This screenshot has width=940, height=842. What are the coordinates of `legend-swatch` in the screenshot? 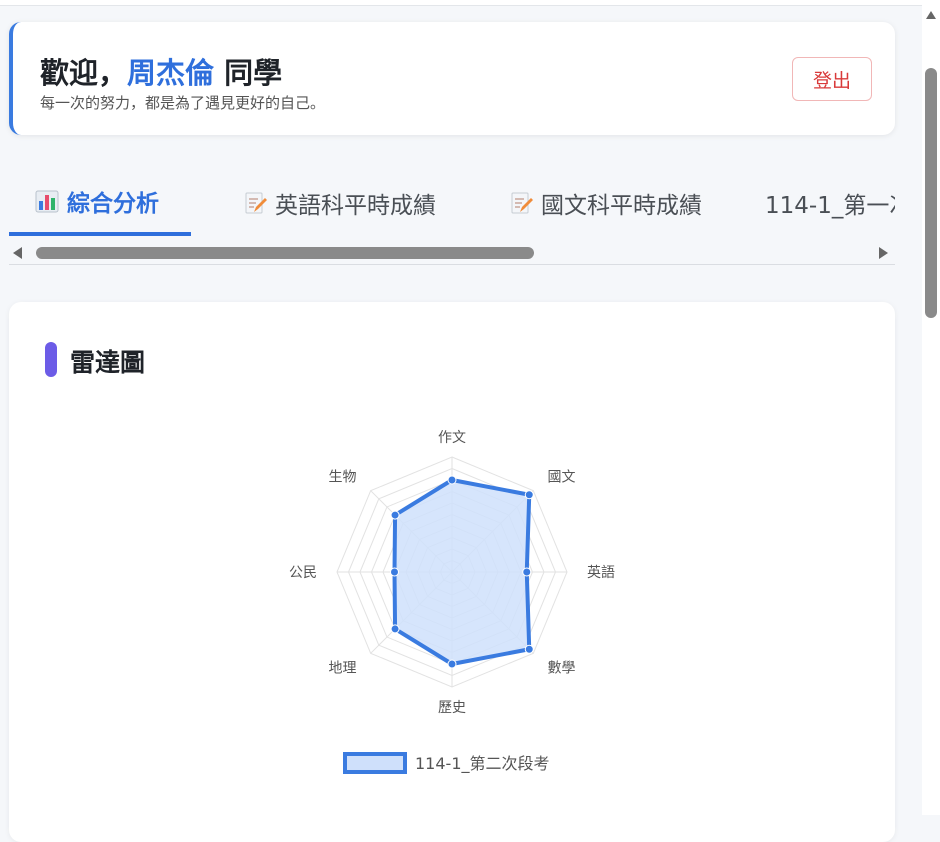 It's located at (375, 763).